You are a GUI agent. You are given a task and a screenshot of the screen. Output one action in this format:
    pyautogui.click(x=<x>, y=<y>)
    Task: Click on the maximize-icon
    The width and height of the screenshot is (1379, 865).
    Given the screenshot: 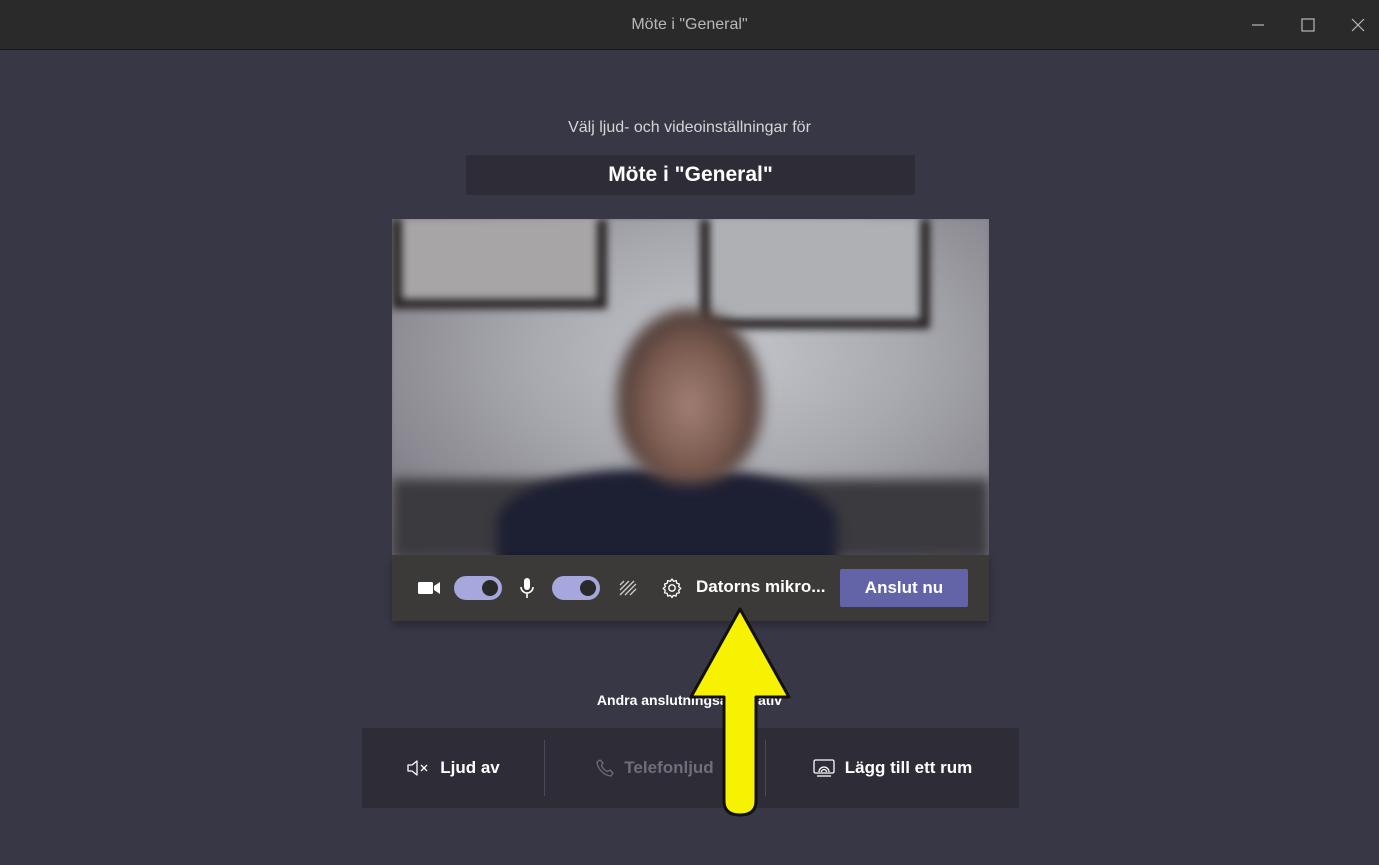 What is the action you would take?
    pyautogui.click(x=1308, y=25)
    